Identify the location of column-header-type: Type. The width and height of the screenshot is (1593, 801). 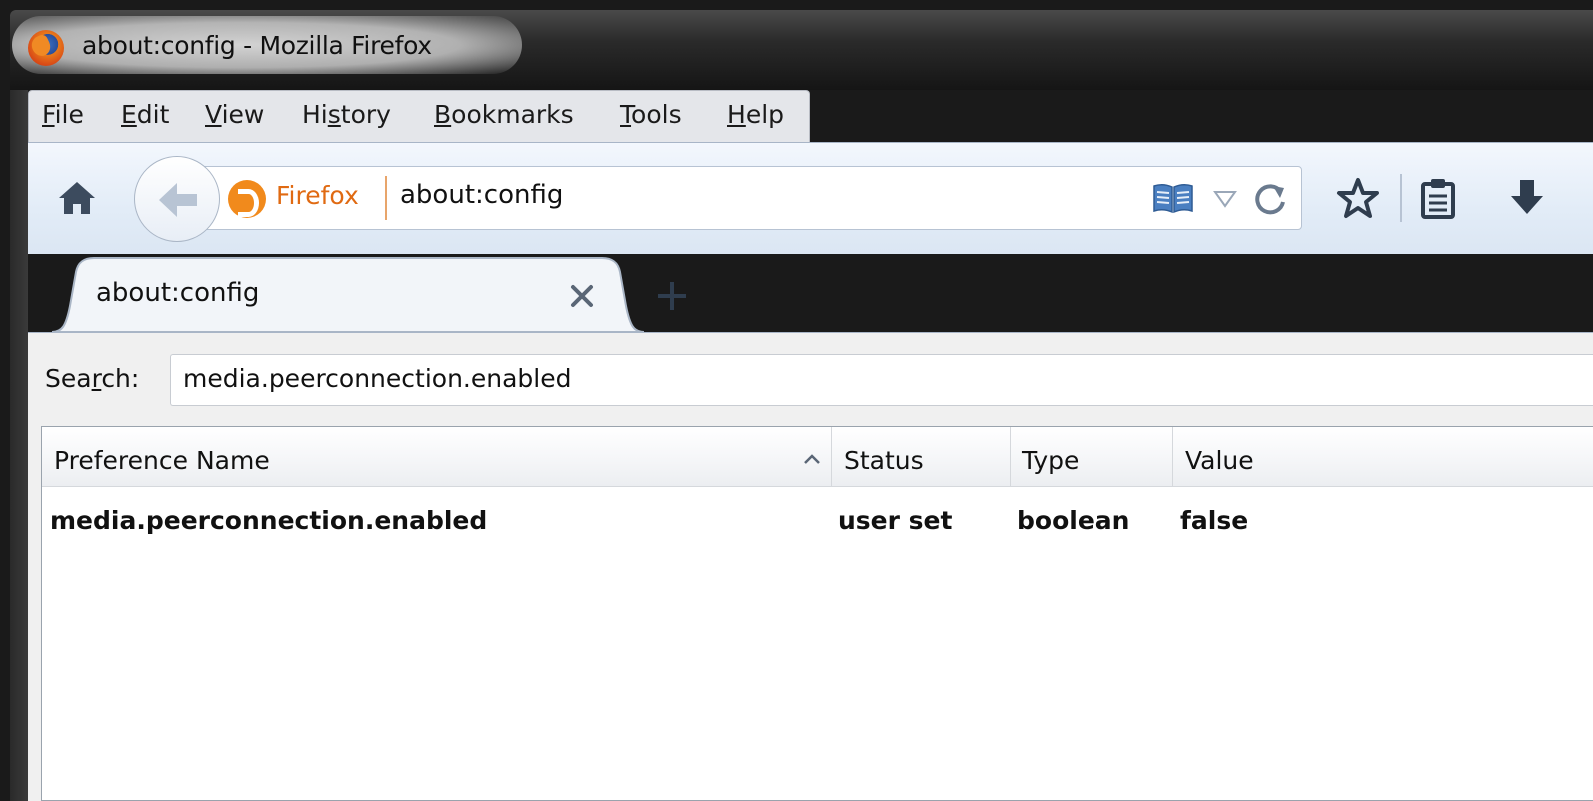
(1050, 460).